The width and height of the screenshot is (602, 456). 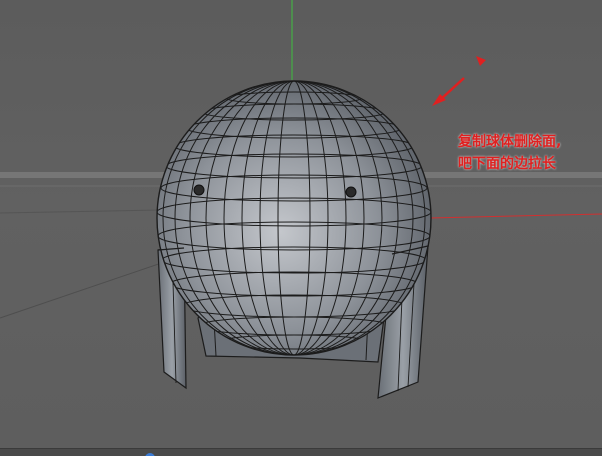 What do you see at coordinates (448, 91) in the screenshot?
I see `arrow-icon` at bounding box center [448, 91].